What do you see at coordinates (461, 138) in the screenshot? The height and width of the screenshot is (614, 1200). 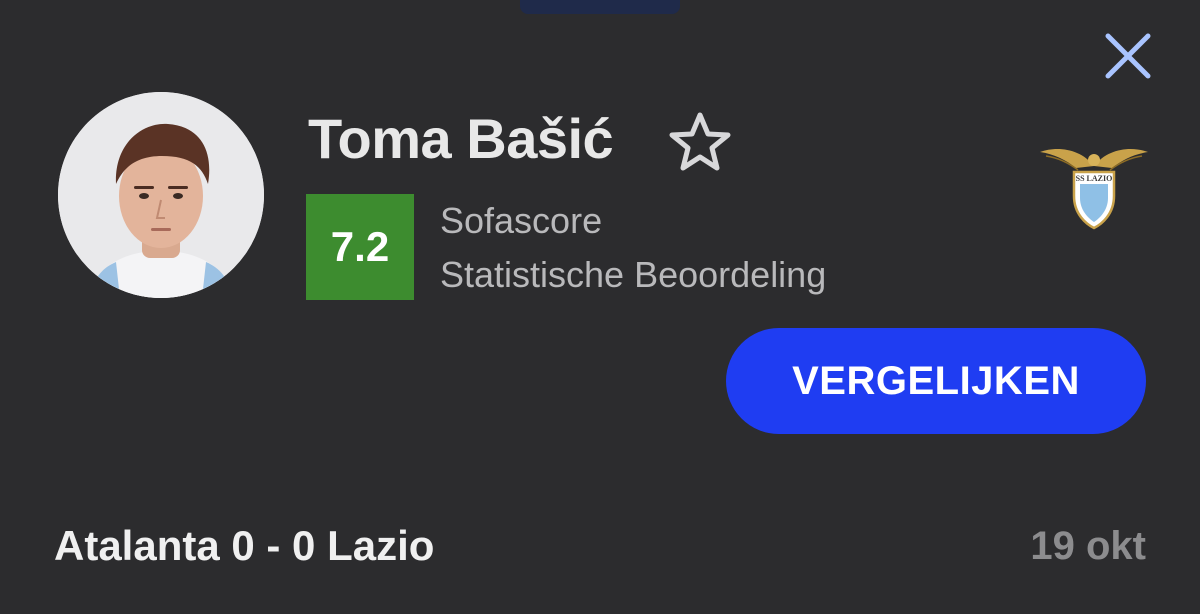 I see `player-name: Toma Bašić` at bounding box center [461, 138].